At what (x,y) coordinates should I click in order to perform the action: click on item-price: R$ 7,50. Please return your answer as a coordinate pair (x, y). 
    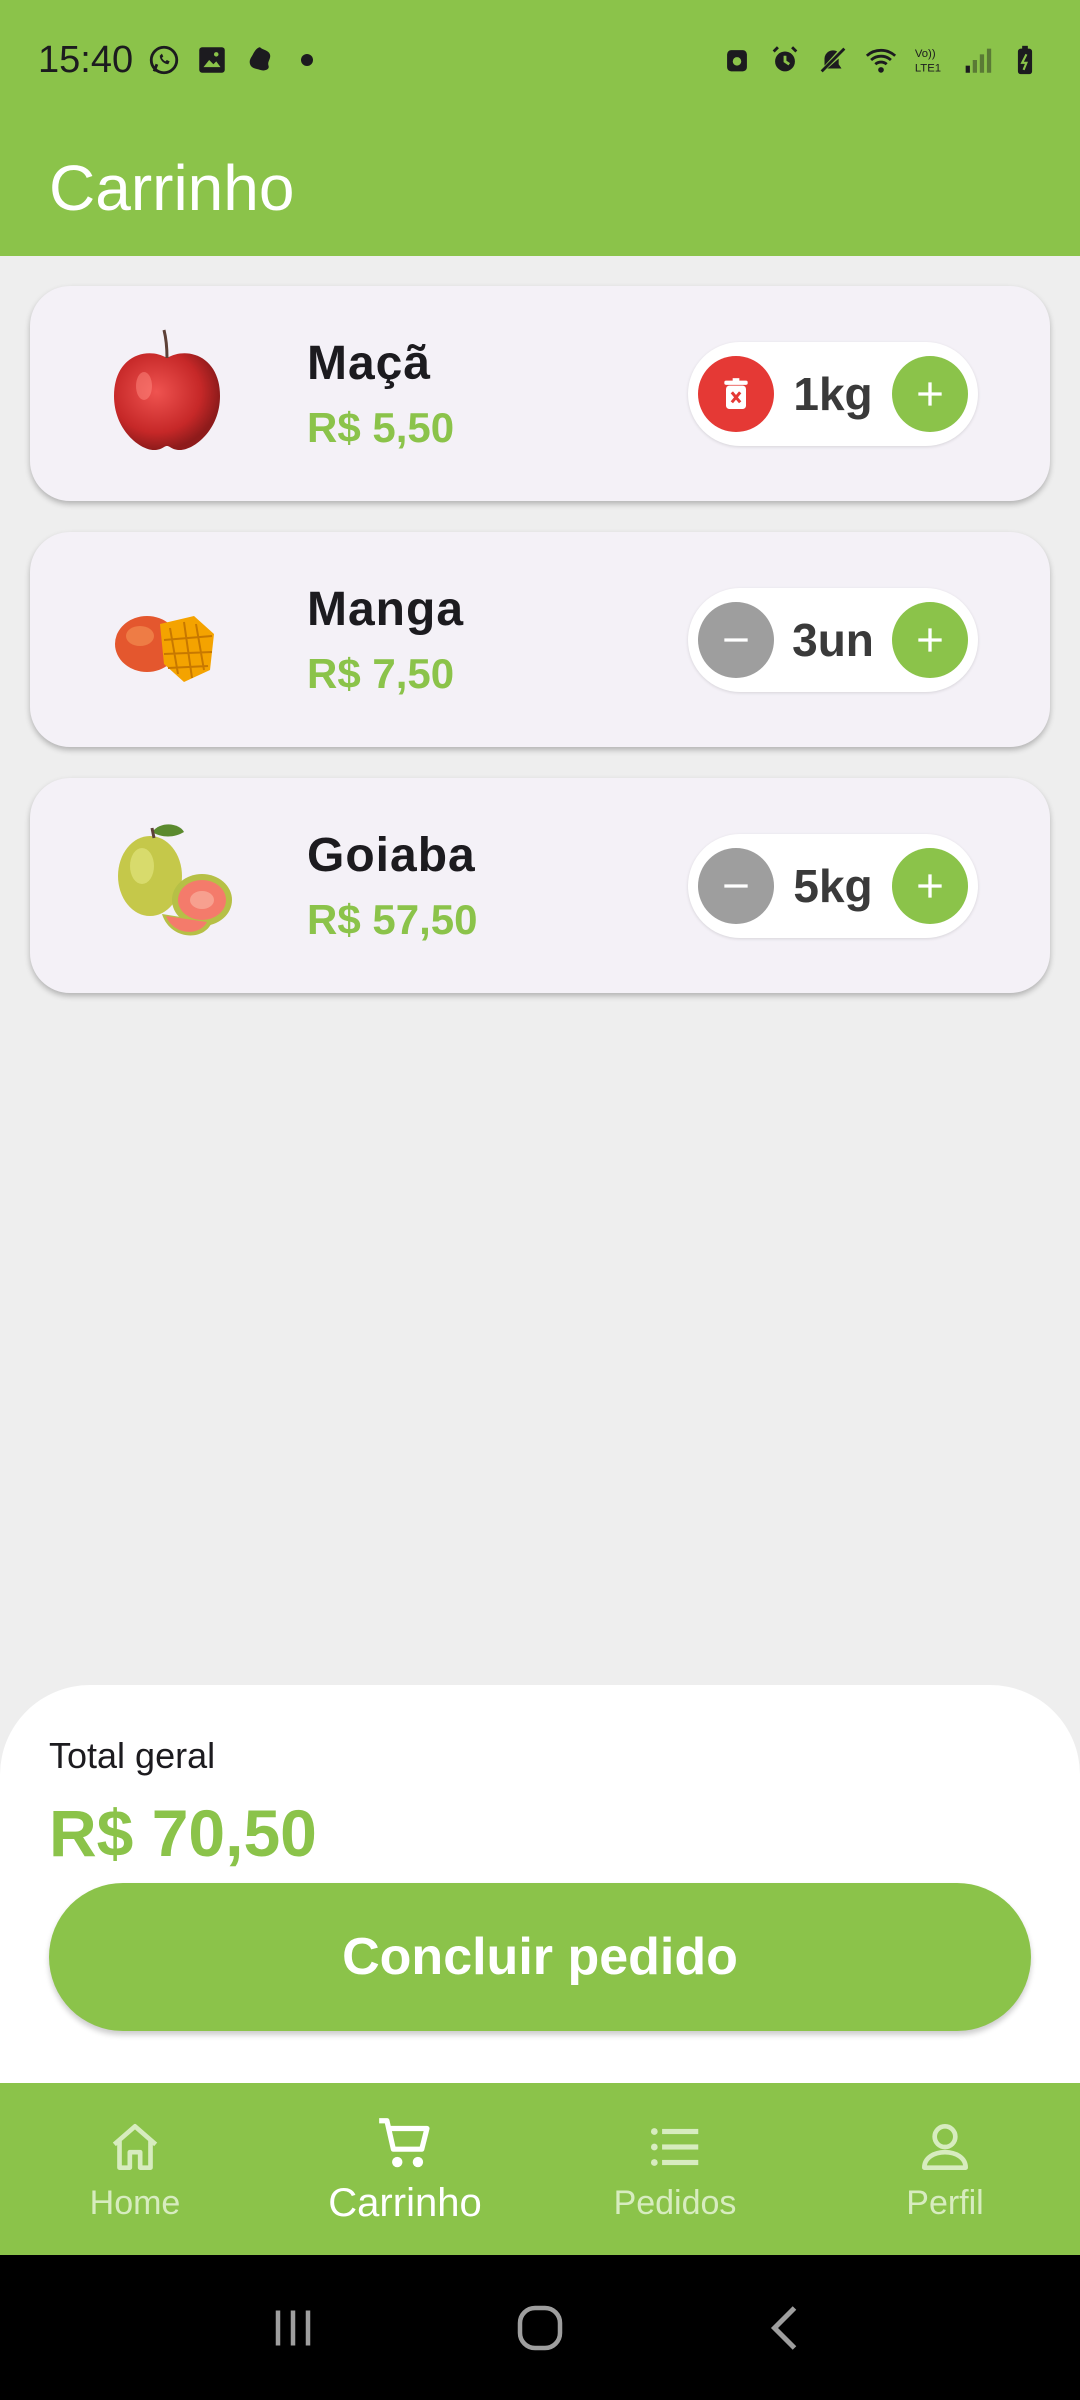
    Looking at the image, I should click on (381, 673).